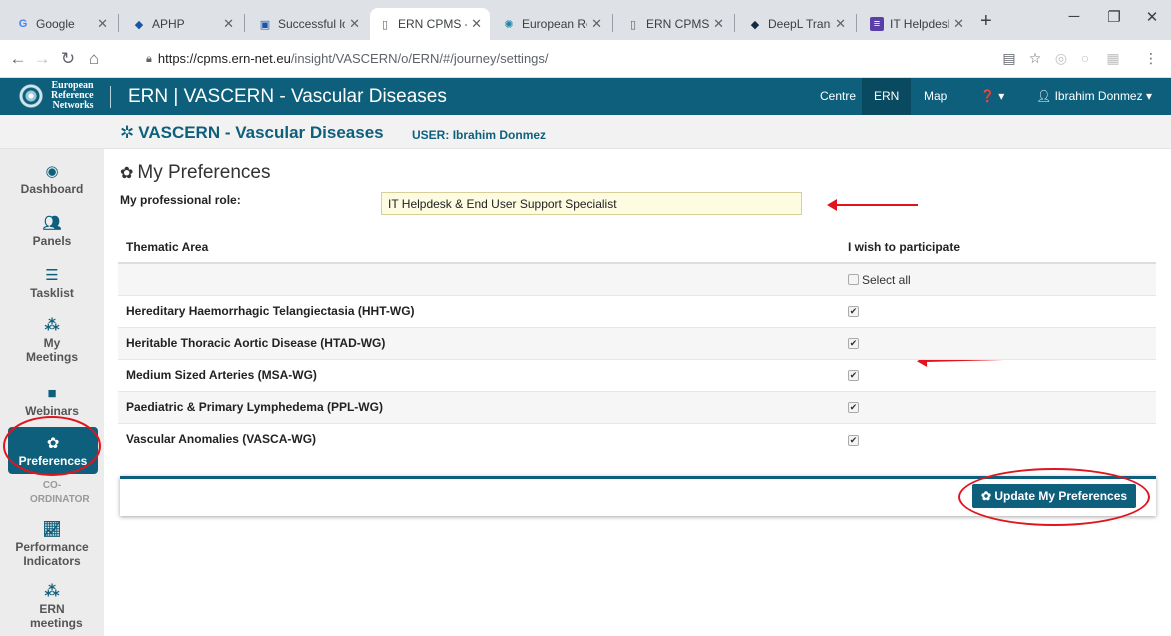  What do you see at coordinates (52, 223) in the screenshot?
I see `users-icon: 👥︎` at bounding box center [52, 223].